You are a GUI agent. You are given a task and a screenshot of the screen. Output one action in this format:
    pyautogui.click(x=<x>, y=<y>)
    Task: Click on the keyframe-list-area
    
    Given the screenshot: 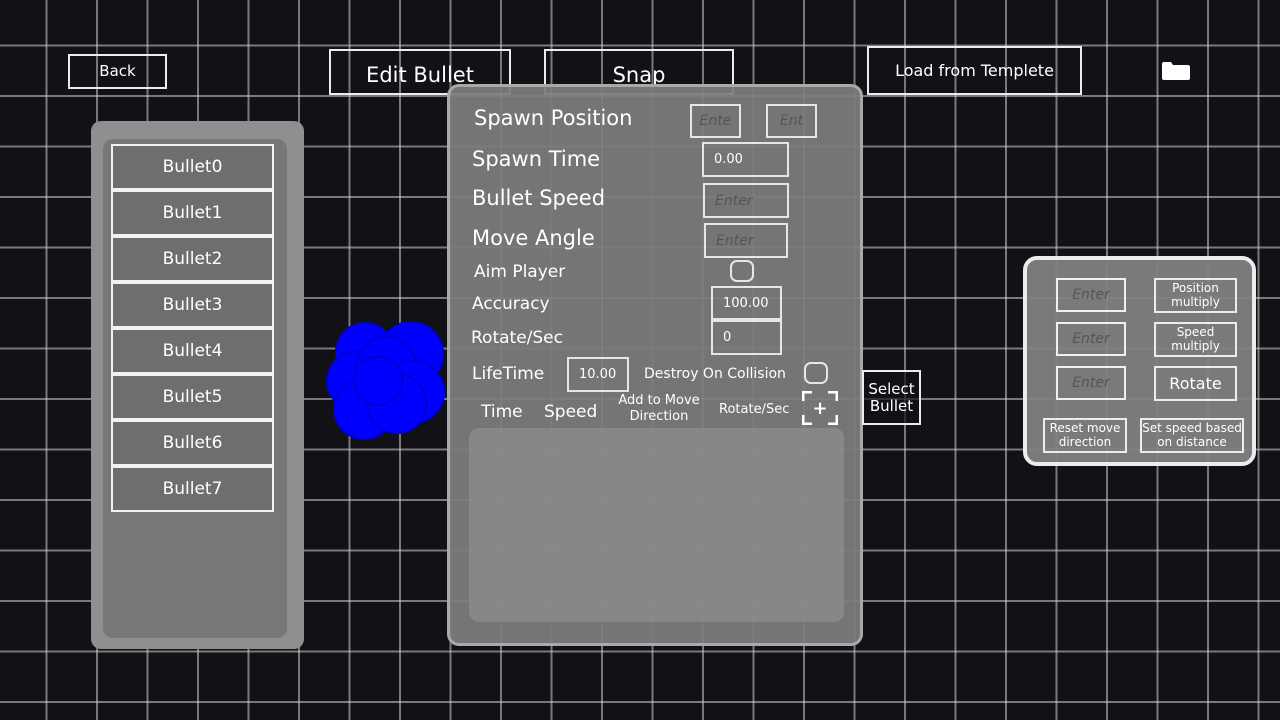 What is the action you would take?
    pyautogui.click(x=656, y=525)
    